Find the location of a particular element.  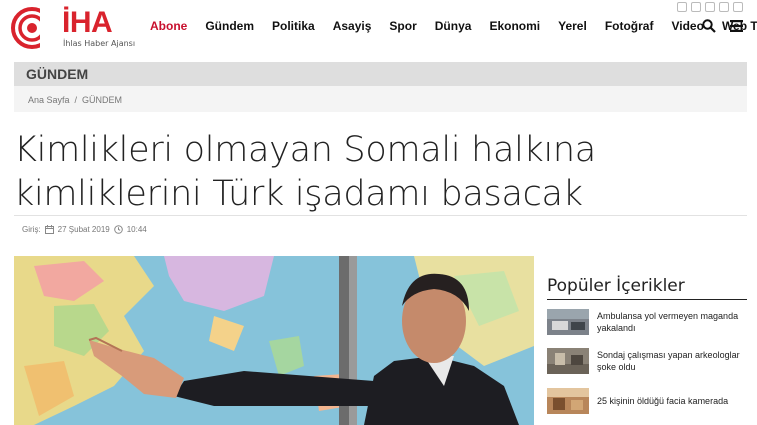

nav-item-asayis: Asayiş is located at coordinates (352, 26).